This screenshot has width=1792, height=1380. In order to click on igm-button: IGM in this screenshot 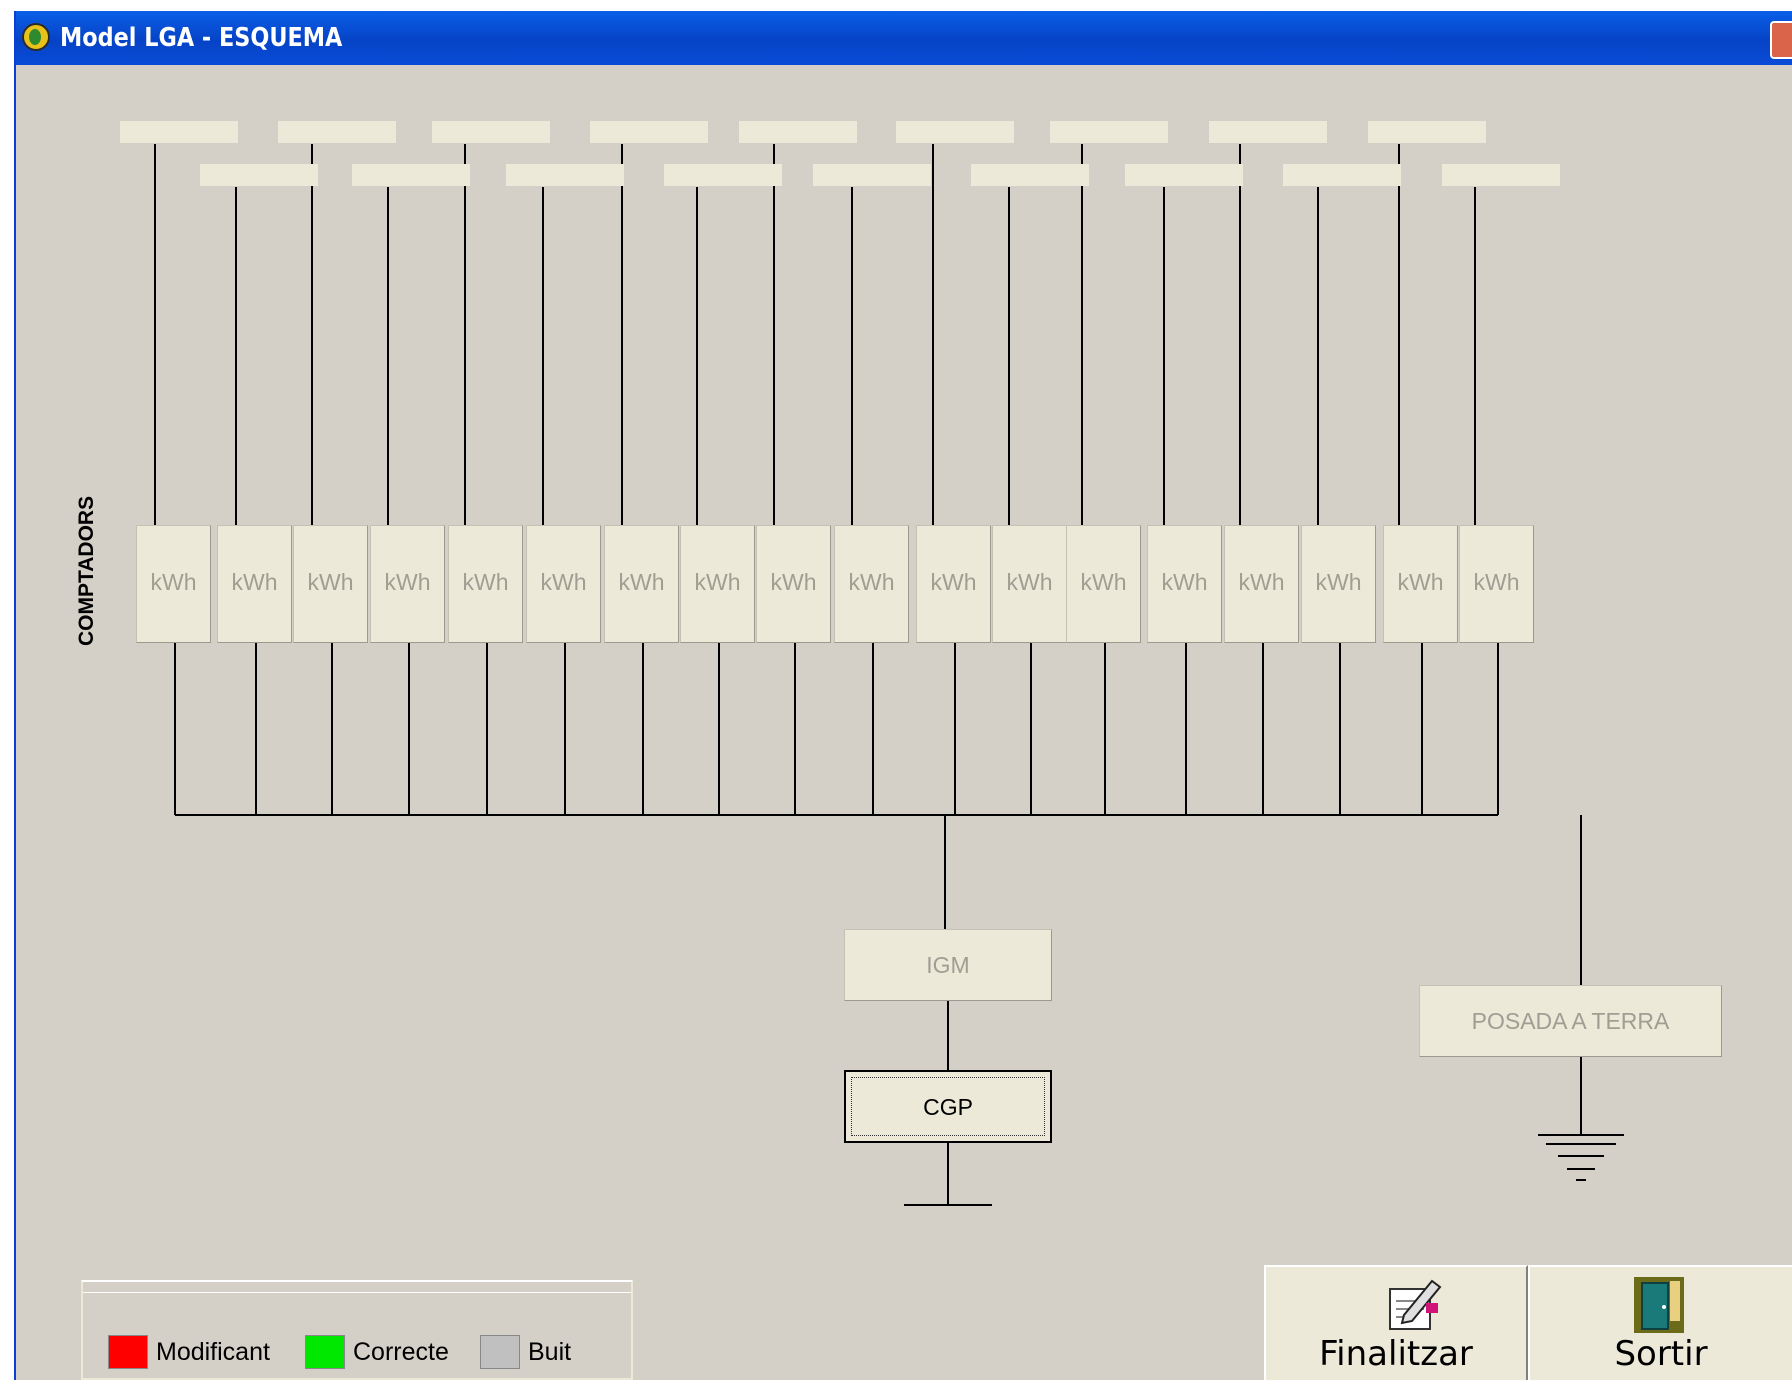, I will do `click(948, 965)`.